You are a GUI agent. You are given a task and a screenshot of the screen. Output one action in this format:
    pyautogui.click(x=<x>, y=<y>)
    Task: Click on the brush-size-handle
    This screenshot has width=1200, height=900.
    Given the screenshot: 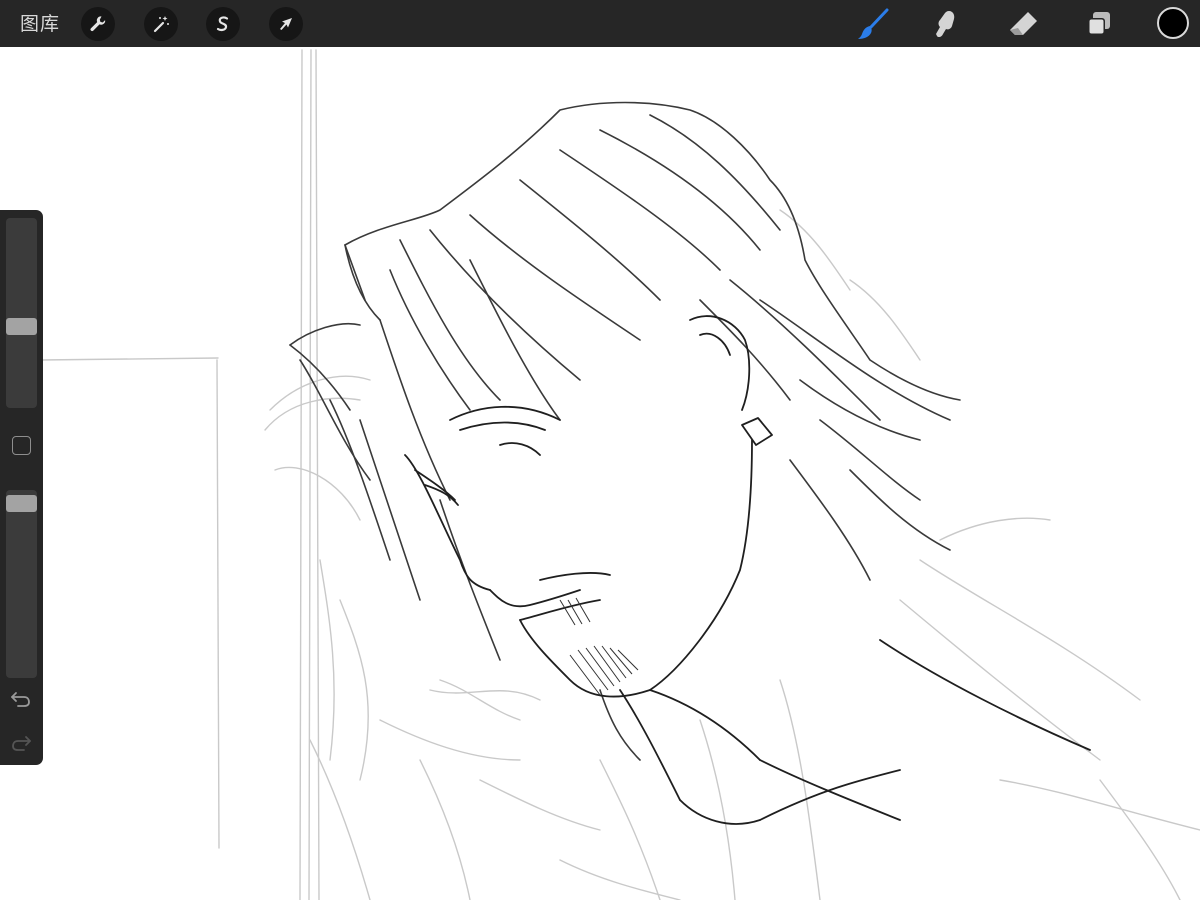 What is the action you would take?
    pyautogui.click(x=21, y=327)
    